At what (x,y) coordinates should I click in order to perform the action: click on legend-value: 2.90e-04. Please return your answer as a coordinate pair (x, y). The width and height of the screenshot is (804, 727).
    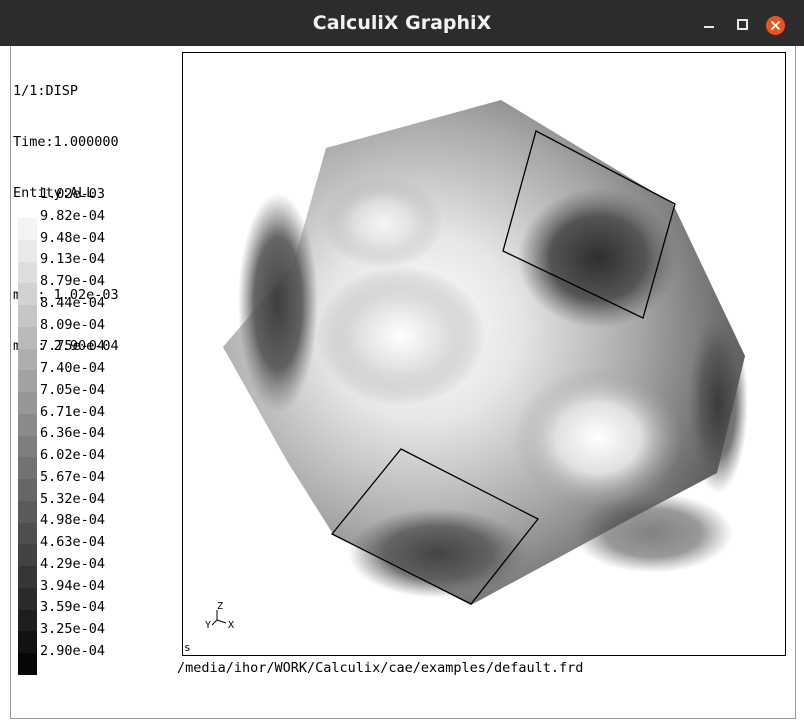
    Looking at the image, I should click on (73, 650).